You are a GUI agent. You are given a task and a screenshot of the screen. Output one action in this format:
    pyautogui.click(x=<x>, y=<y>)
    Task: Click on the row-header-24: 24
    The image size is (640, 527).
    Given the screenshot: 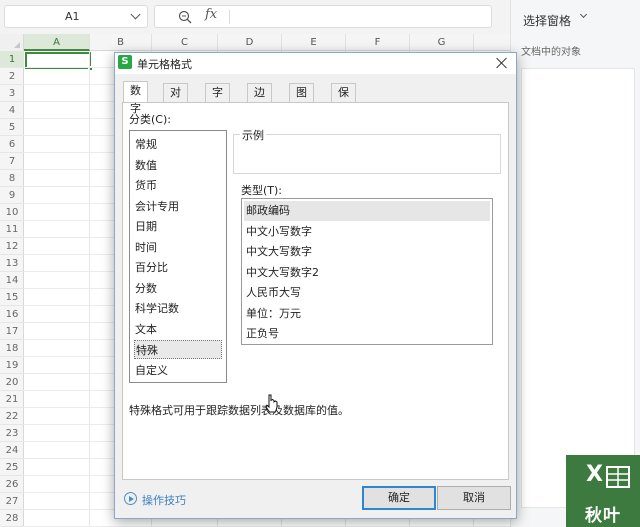 What is the action you would take?
    pyautogui.click(x=12, y=450)
    